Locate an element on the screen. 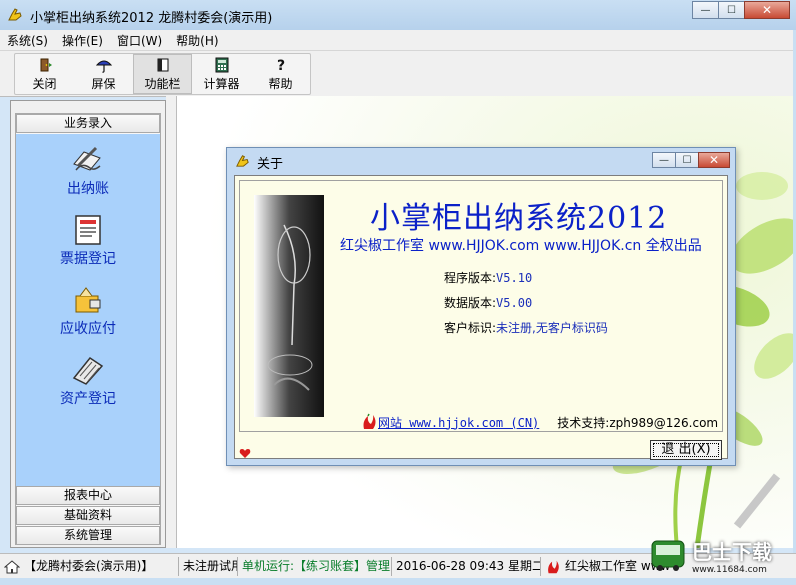  toolbar-group: 关闭 屏保 功能栏 计算器 ? 帮助 is located at coordinates (162, 74).